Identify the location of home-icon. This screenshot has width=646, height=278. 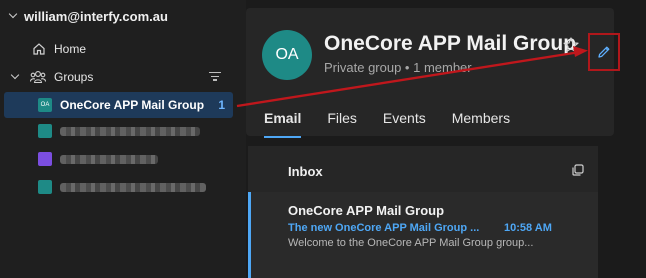
(39, 49).